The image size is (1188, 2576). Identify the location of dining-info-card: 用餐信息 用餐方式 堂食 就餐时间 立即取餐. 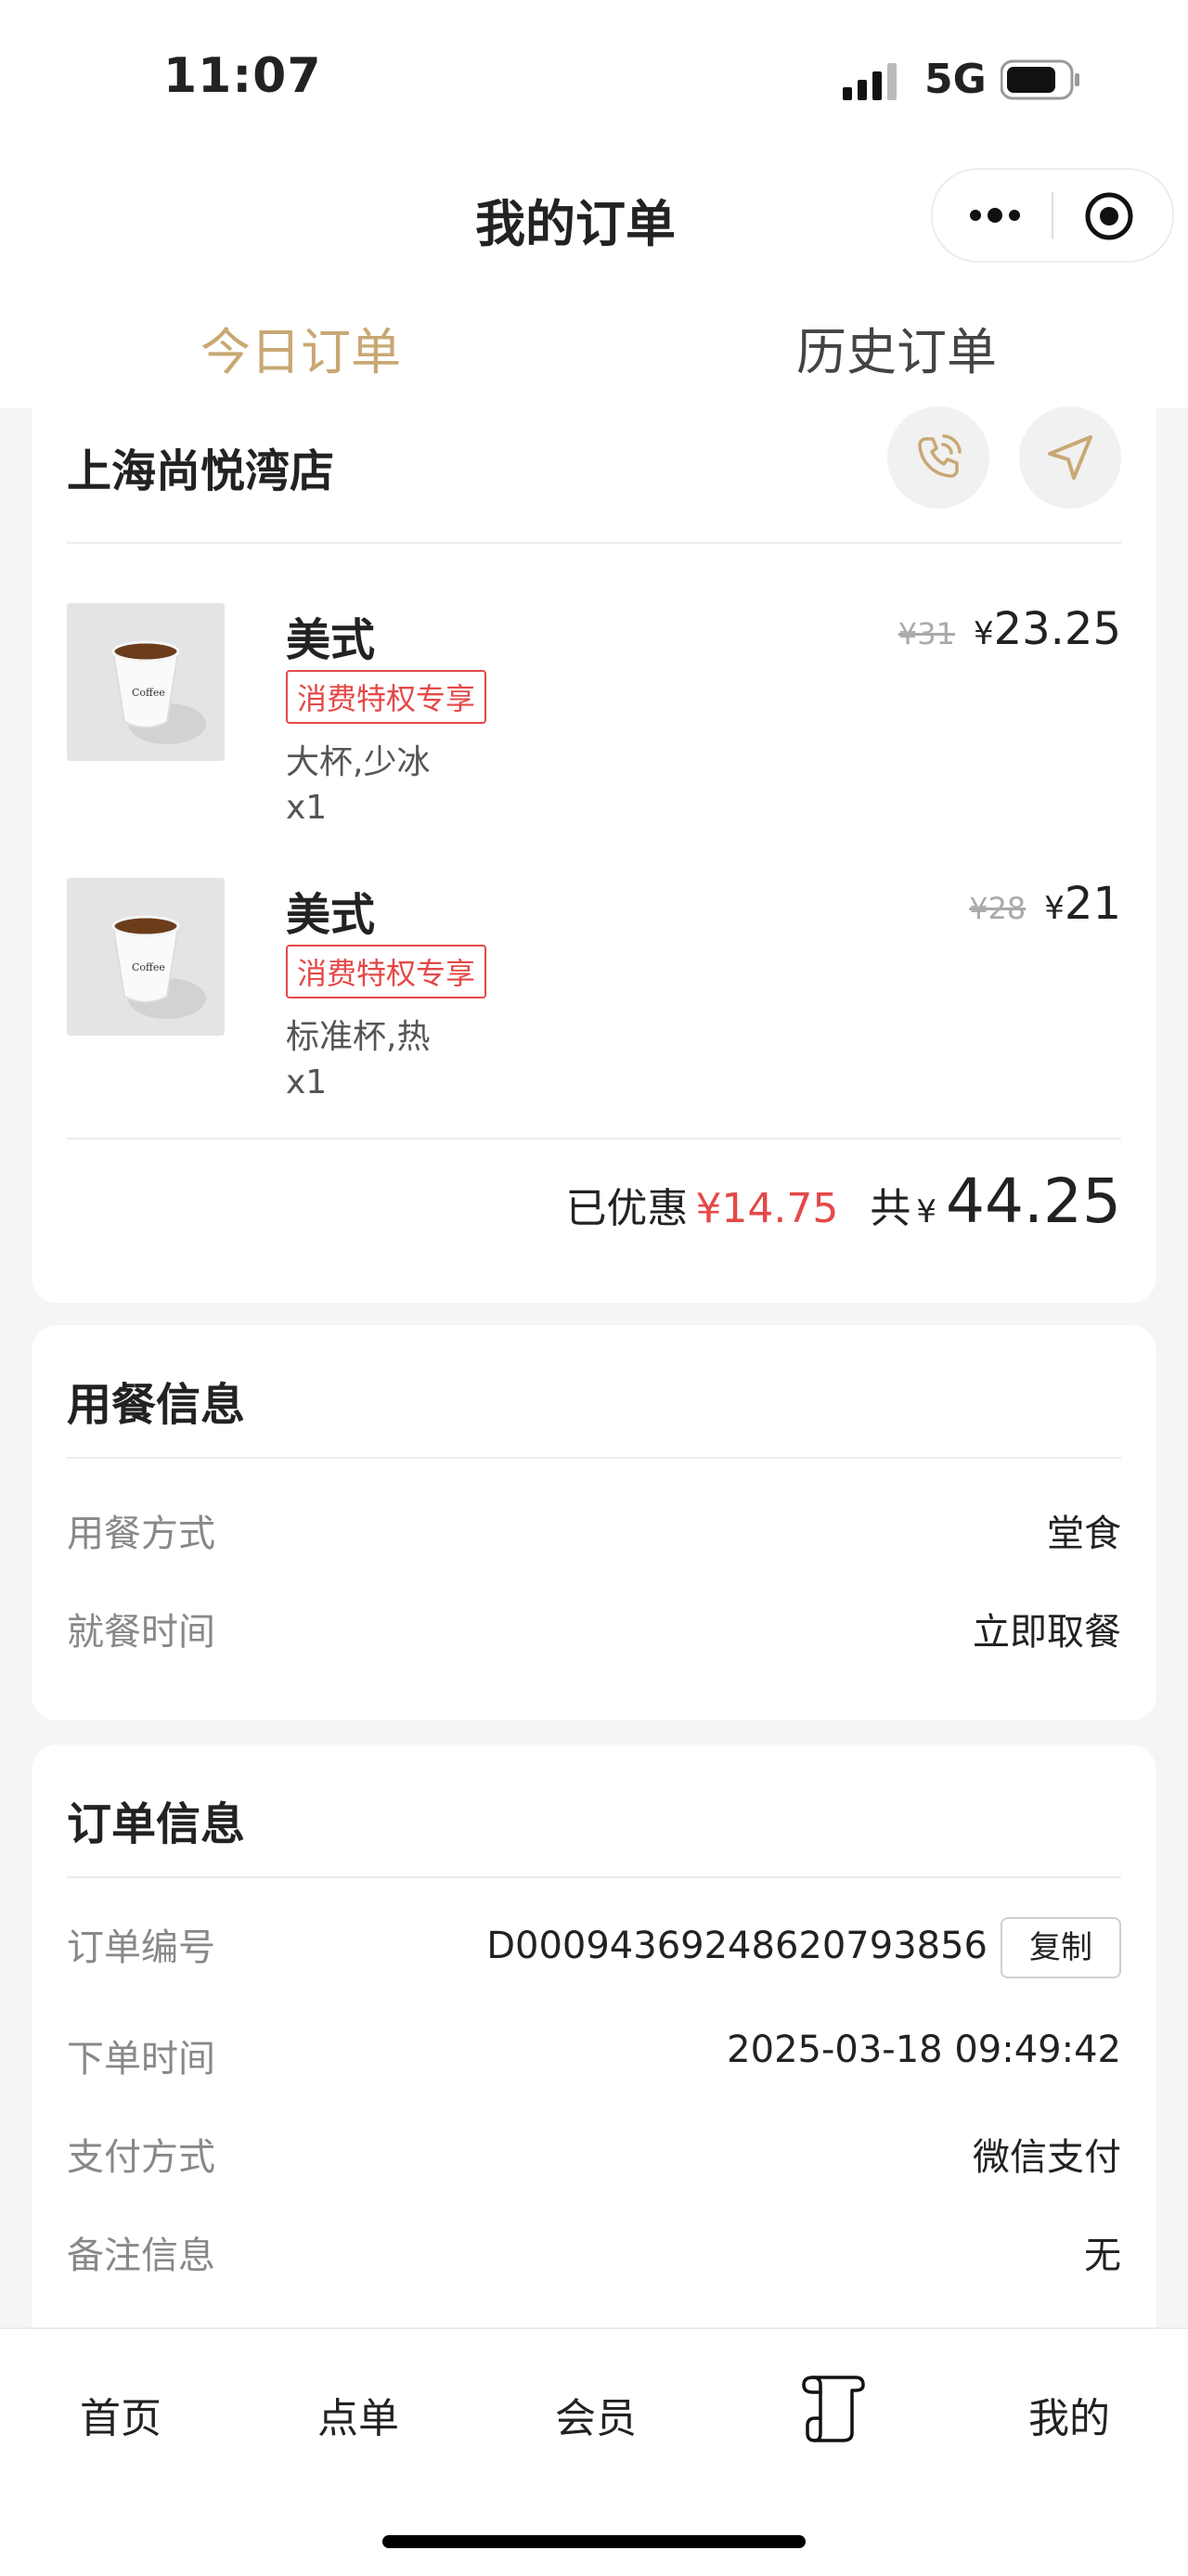
(594, 1522).